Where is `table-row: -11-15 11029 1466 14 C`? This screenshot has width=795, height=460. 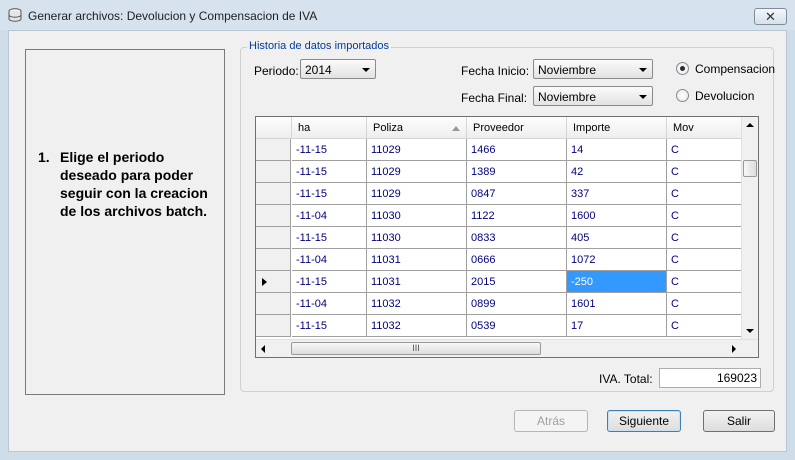 table-row: -11-15 11029 1466 14 C is located at coordinates (499, 150).